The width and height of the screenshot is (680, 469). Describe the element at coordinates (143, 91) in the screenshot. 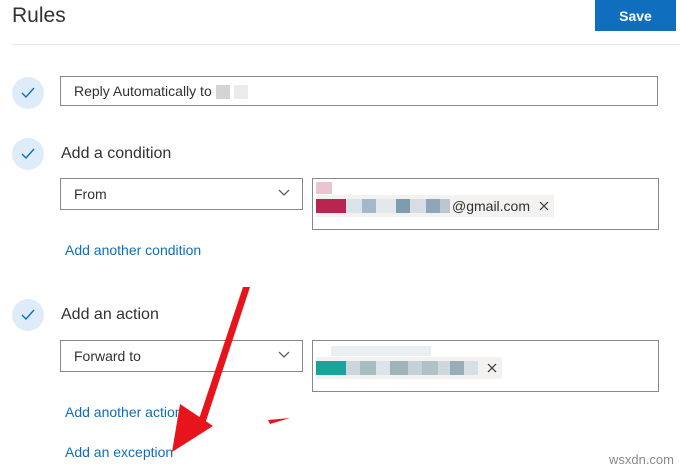

I see `rule-name-value: Reply Automatically to` at that location.